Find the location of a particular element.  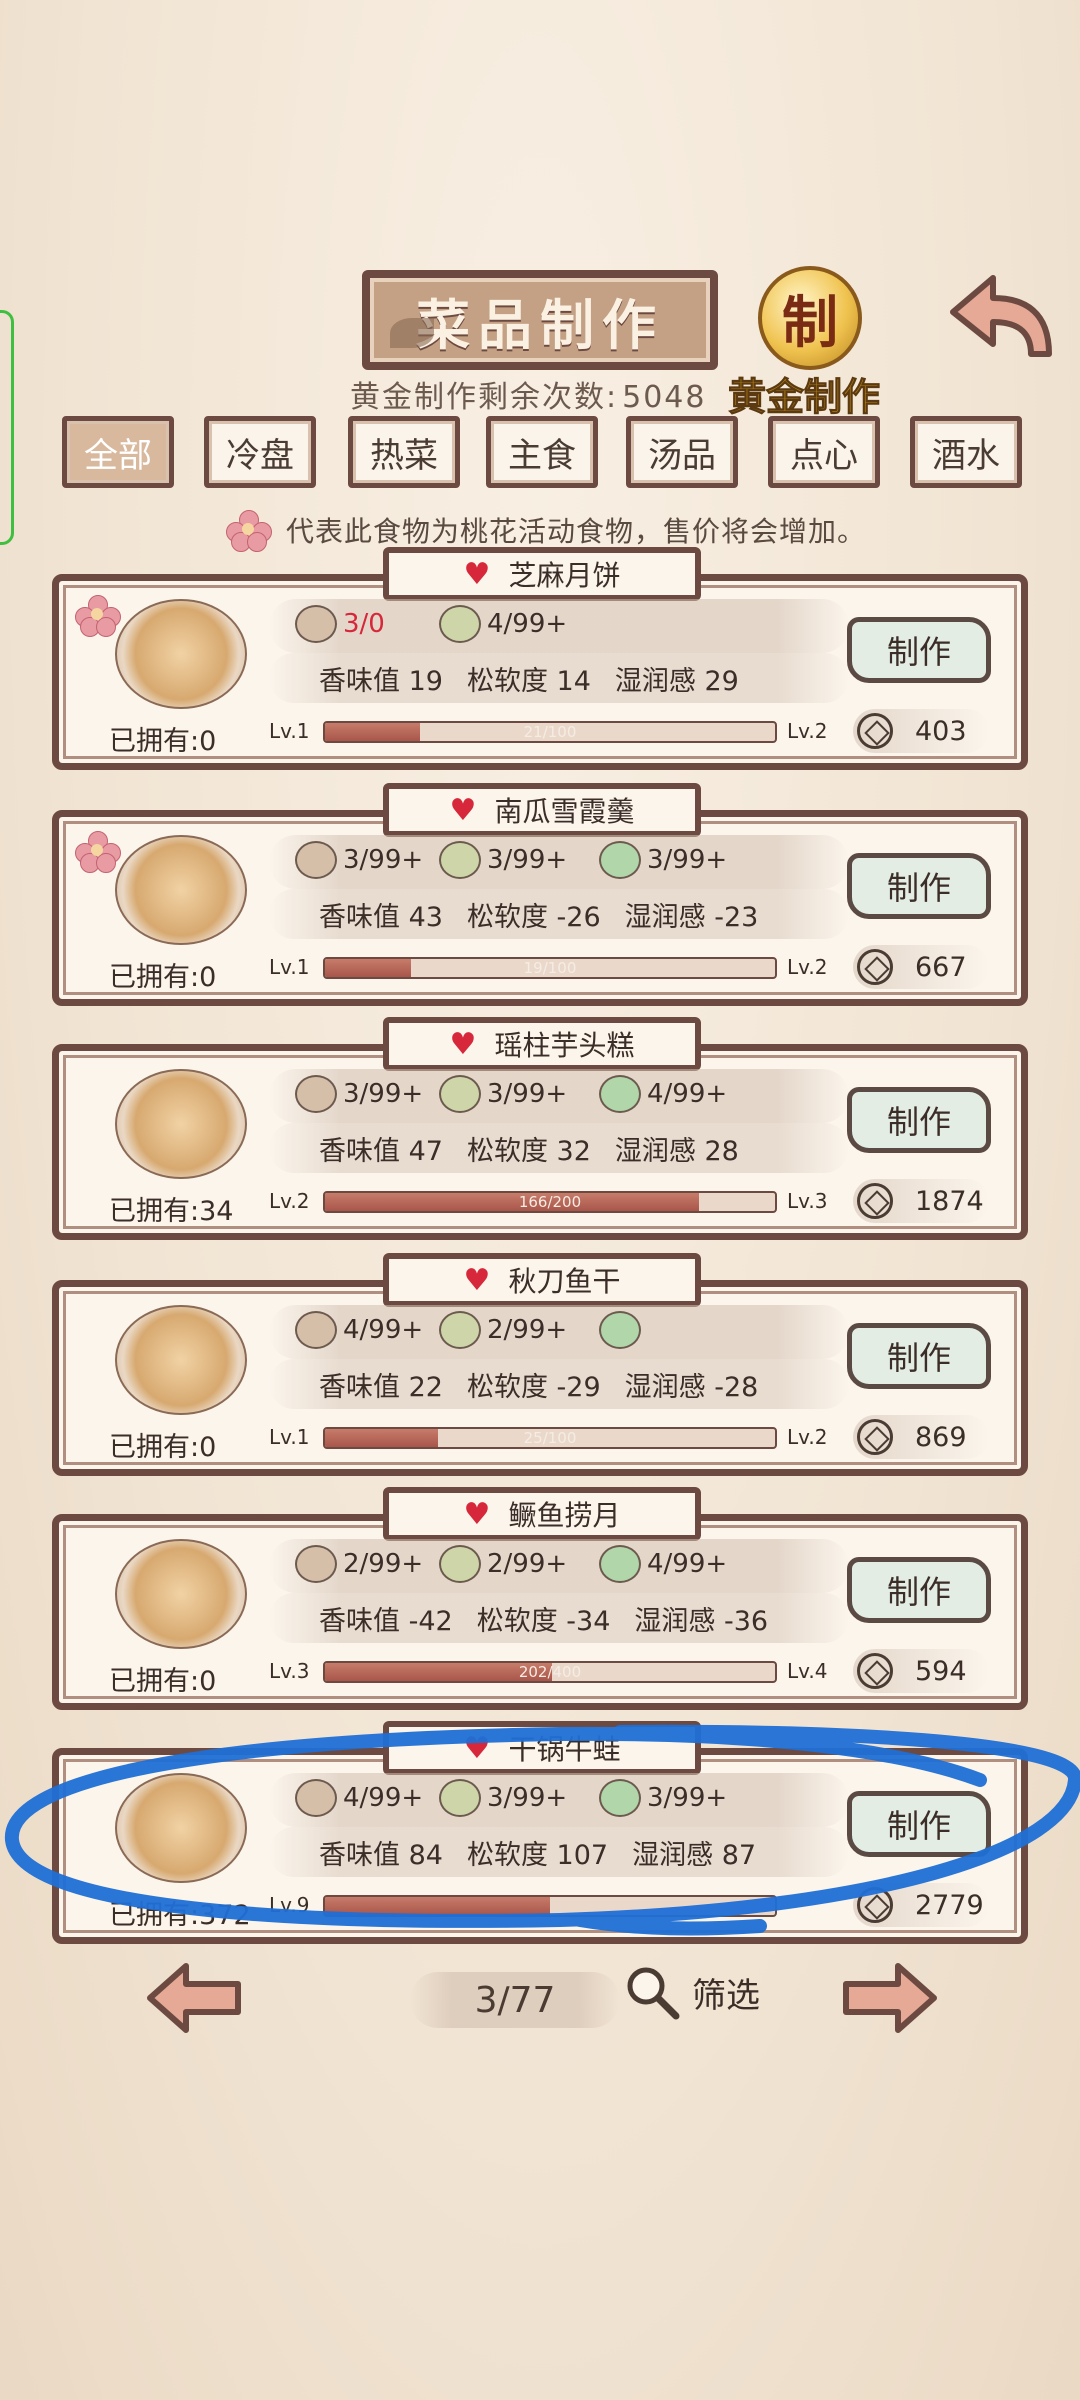

gold-craft-button: 制 is located at coordinates (810, 318).